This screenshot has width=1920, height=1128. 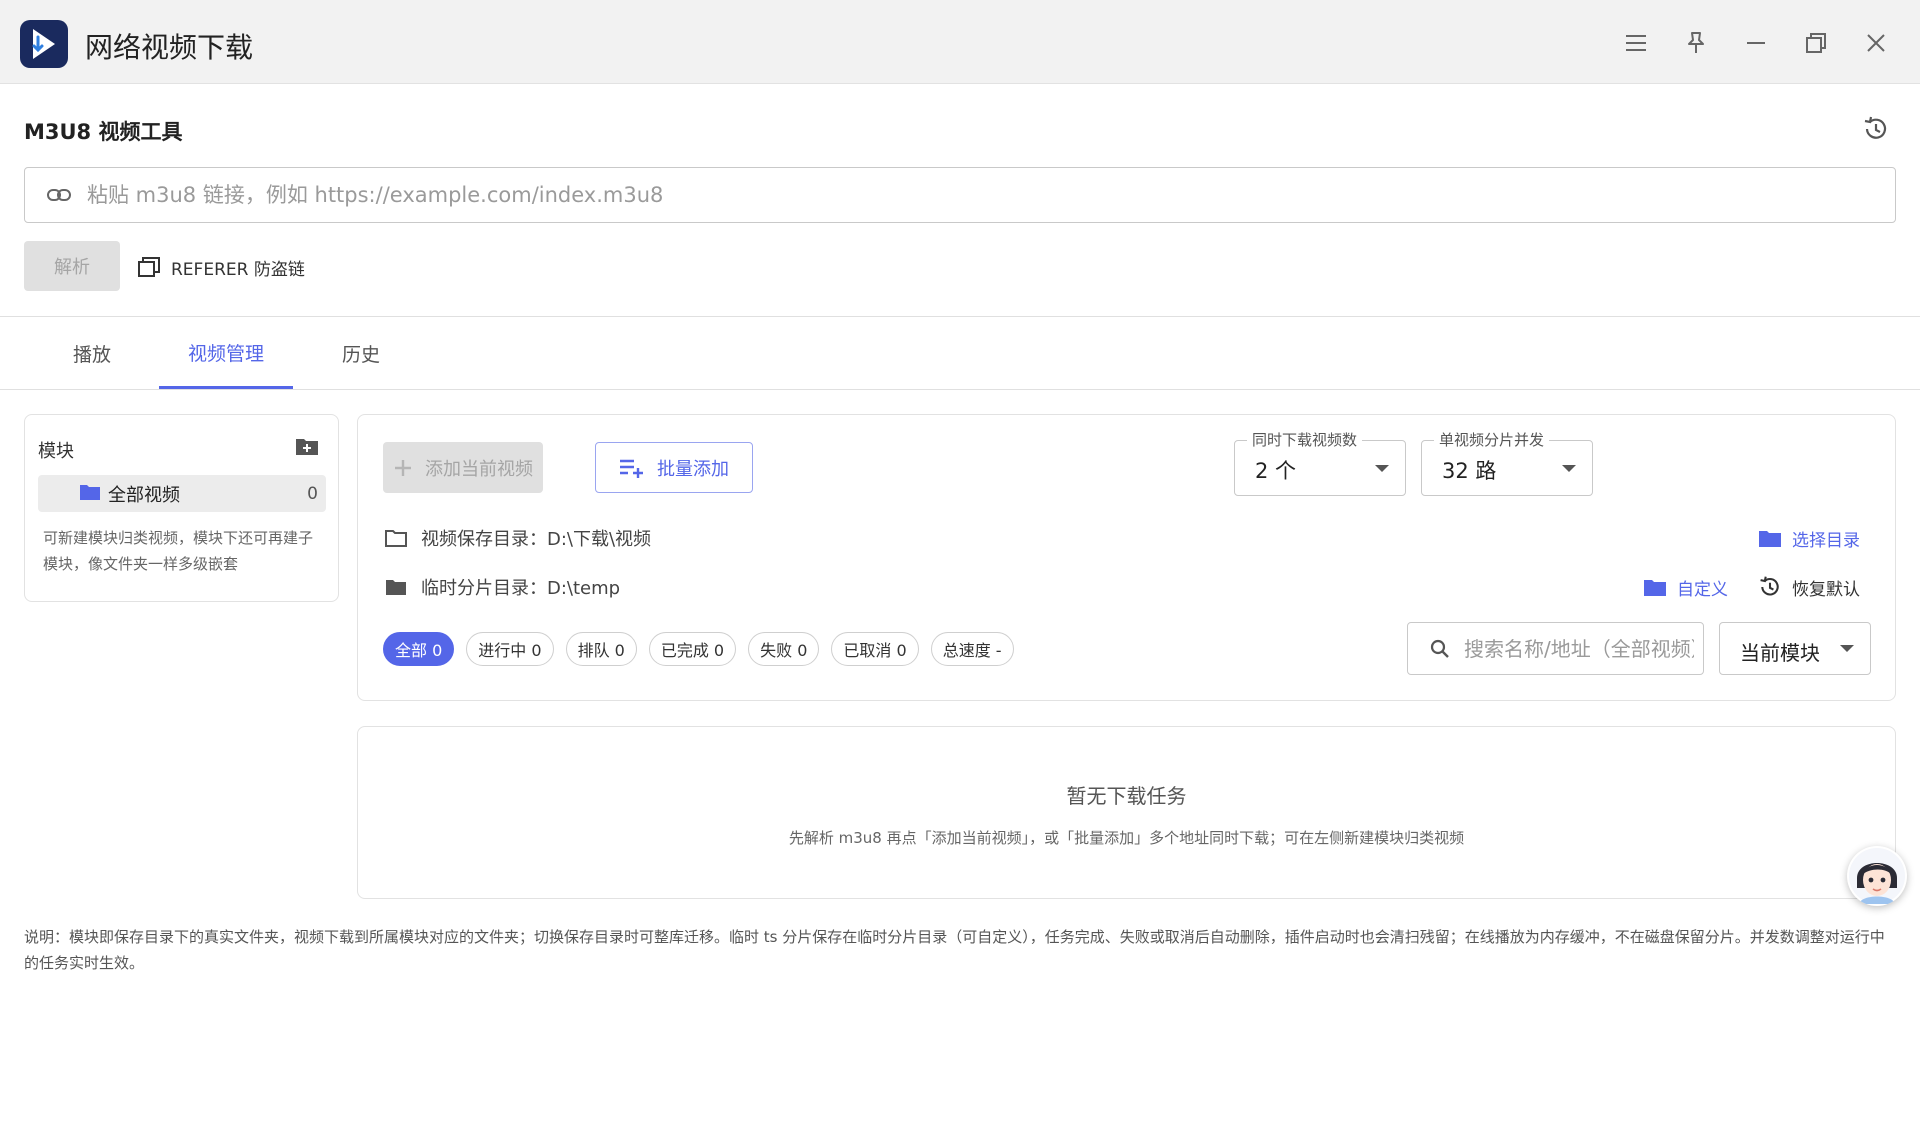 What do you see at coordinates (601, 649) in the screenshot?
I see `filter-queued: 排队 0` at bounding box center [601, 649].